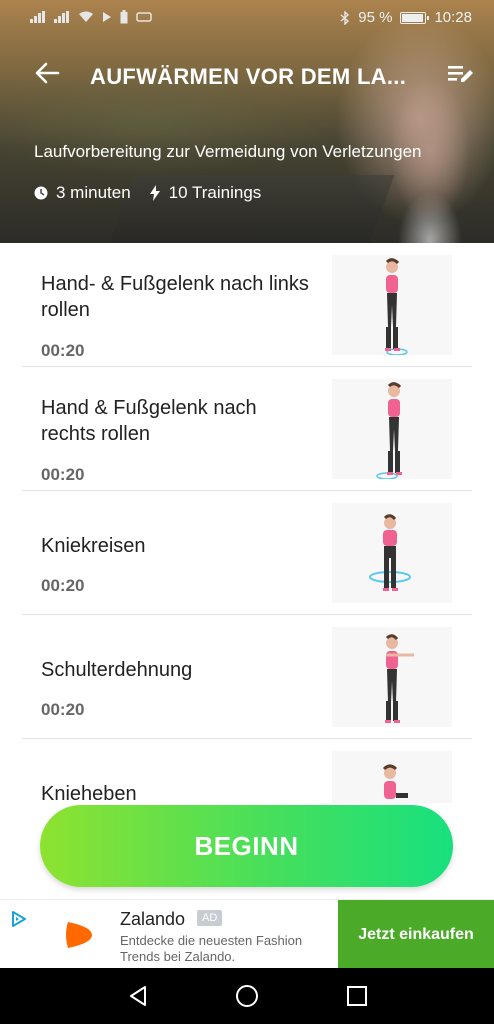 This screenshot has width=494, height=1024. I want to click on nav-home-icon, so click(247, 996).